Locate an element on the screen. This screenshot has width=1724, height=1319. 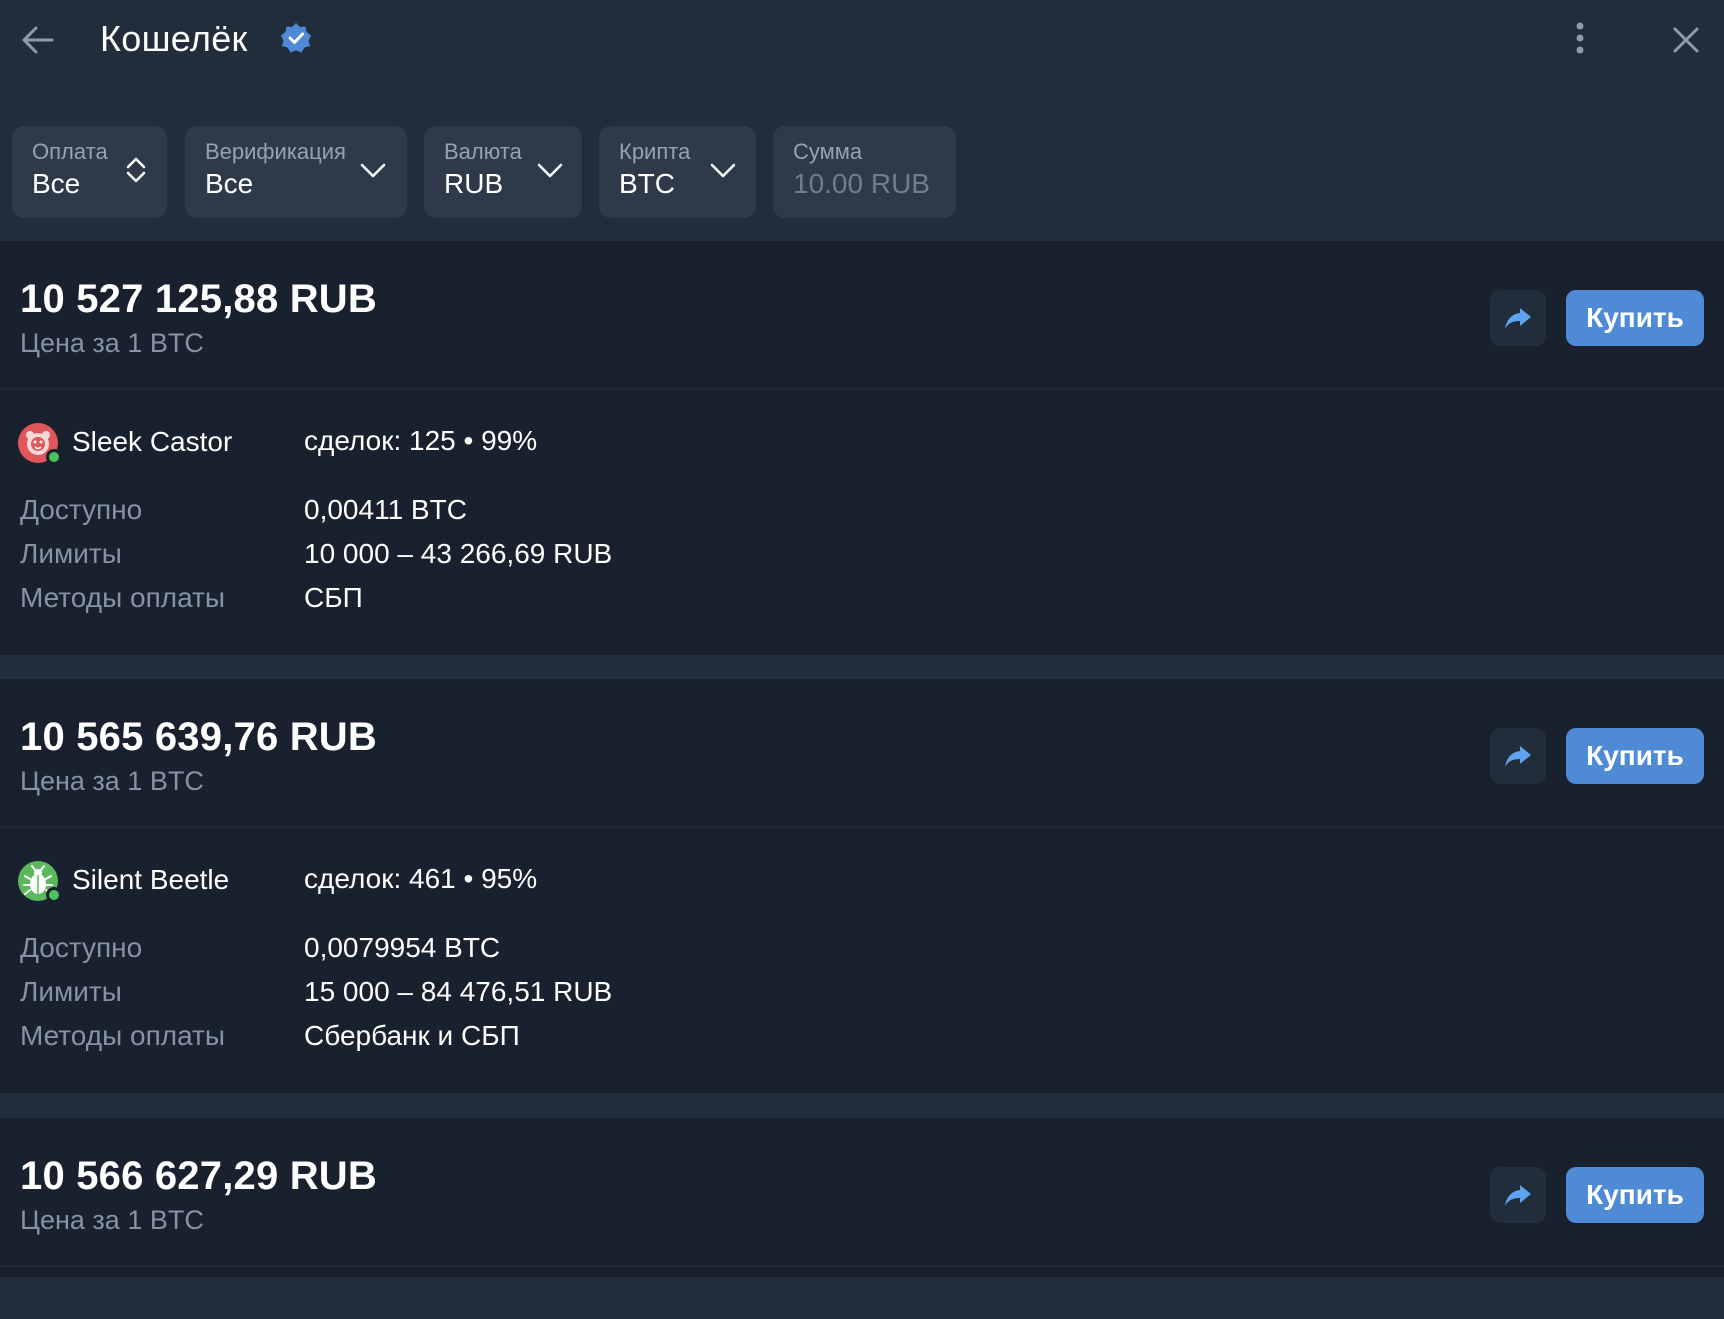
arrow-left-icon is located at coordinates (38, 40).